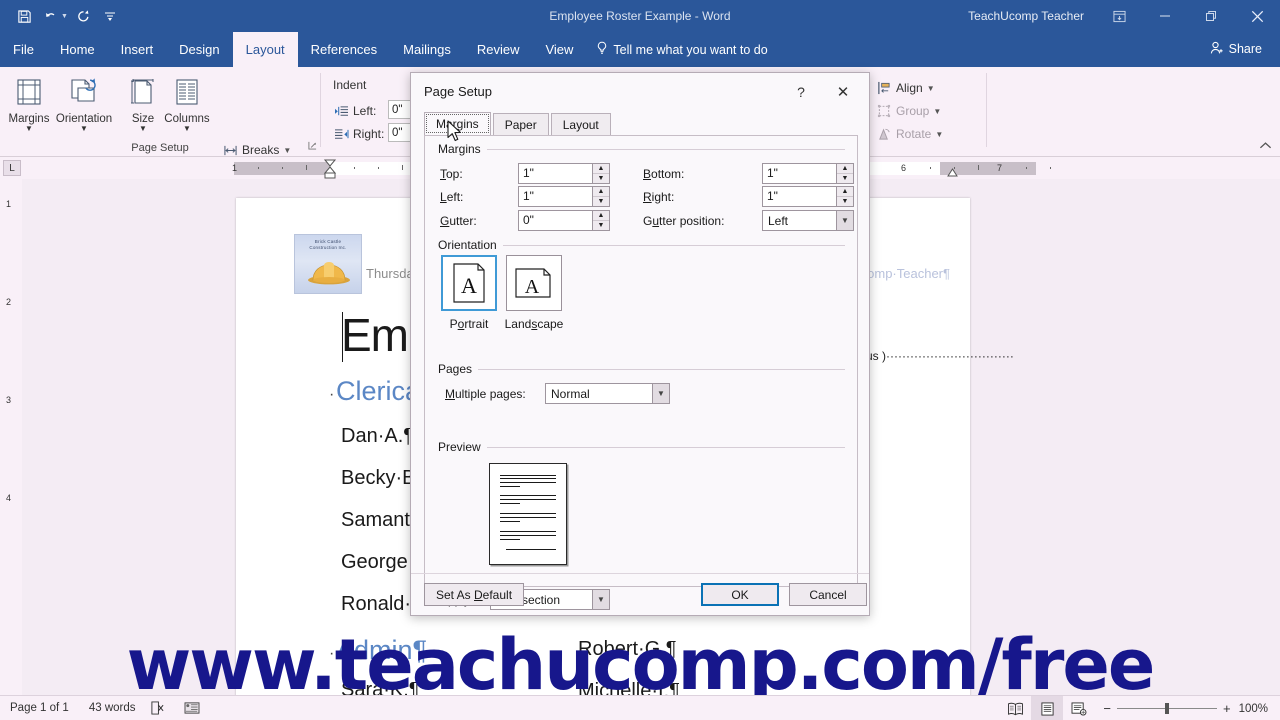 This screenshot has height=720, width=1280. What do you see at coordinates (50, 16) in the screenshot?
I see `undo-icon` at bounding box center [50, 16].